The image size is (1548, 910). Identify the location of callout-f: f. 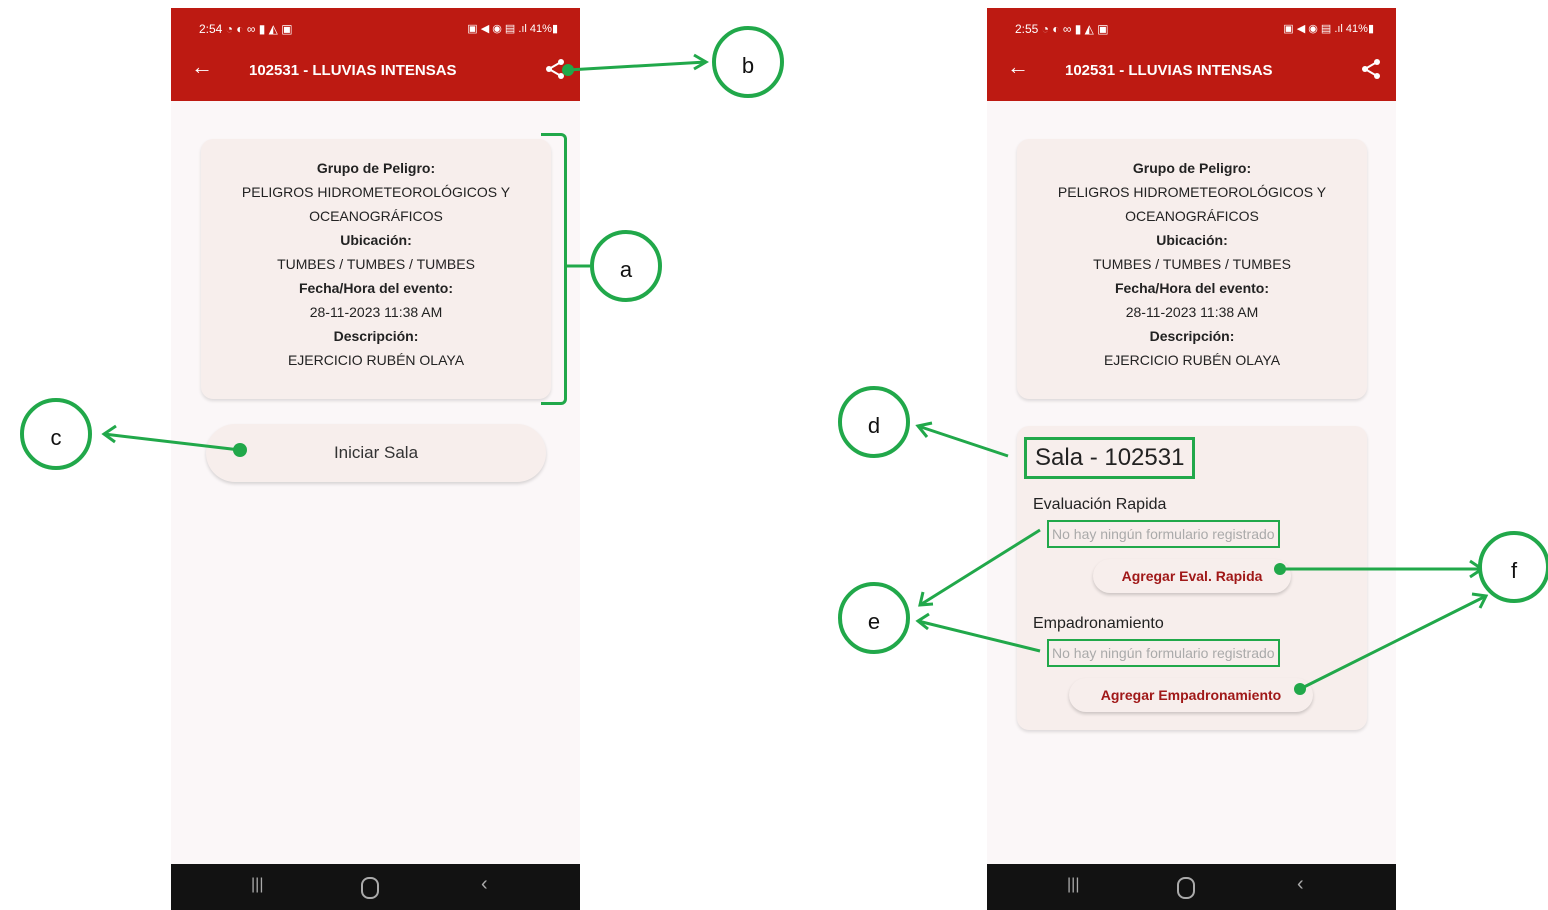
(1513, 567).